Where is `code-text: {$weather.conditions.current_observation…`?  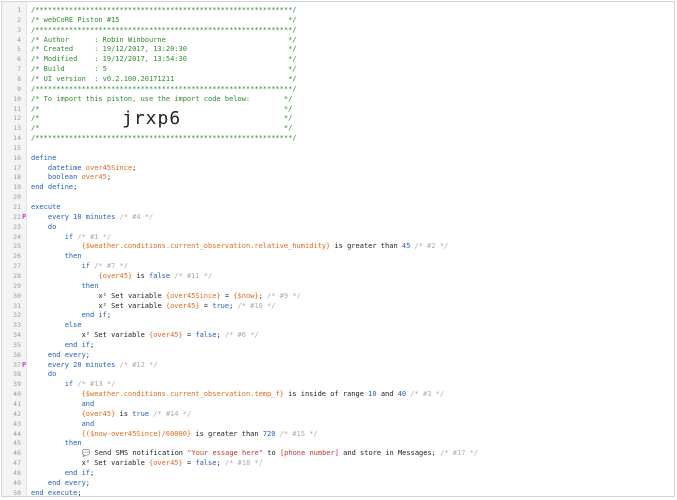 code-text: {$weather.conditions.current_observation… is located at coordinates (237, 394).